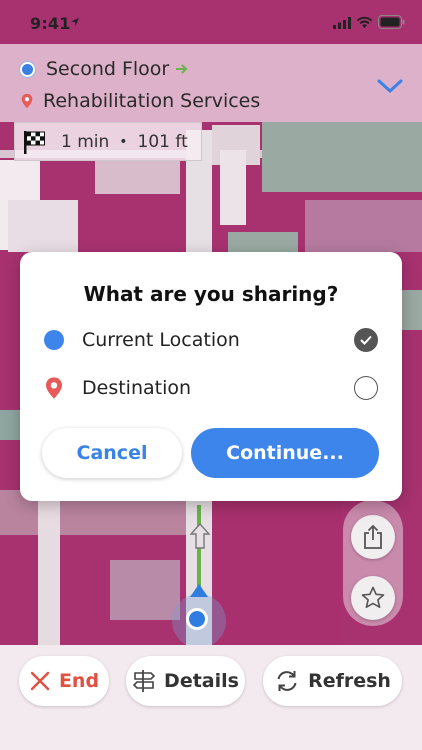 The image size is (422, 750). Describe the element at coordinates (349, 681) in the screenshot. I see `refresh-label: Refresh` at that location.